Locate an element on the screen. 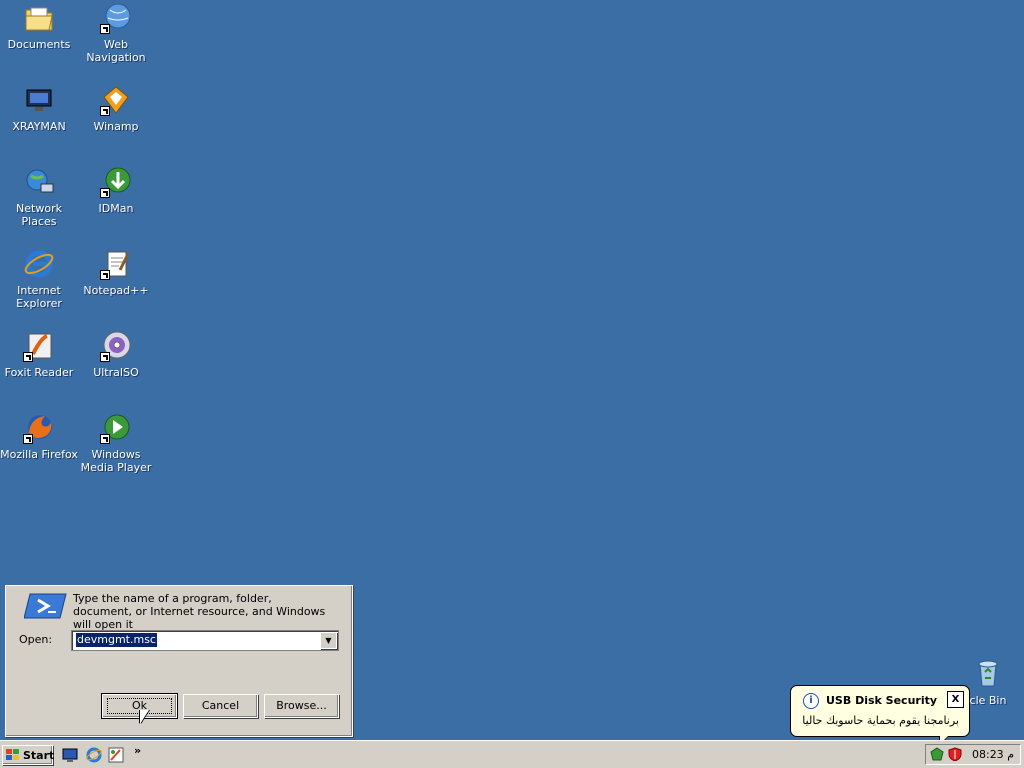  close-icon: X is located at coordinates (955, 699).